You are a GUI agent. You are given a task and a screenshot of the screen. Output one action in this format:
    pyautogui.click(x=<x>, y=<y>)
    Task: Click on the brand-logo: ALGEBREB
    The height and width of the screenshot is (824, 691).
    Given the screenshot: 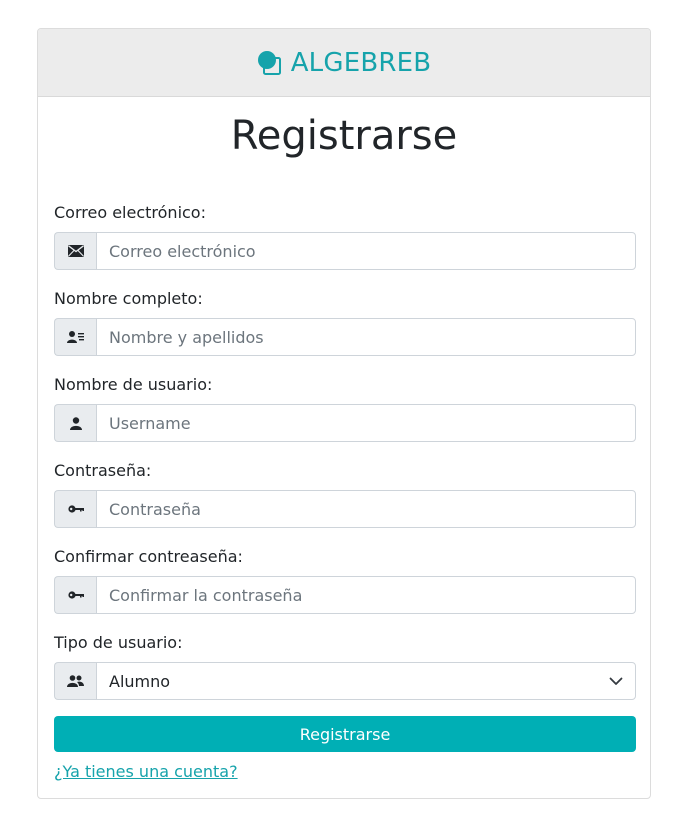 What is the action you would take?
    pyautogui.click(x=344, y=63)
    